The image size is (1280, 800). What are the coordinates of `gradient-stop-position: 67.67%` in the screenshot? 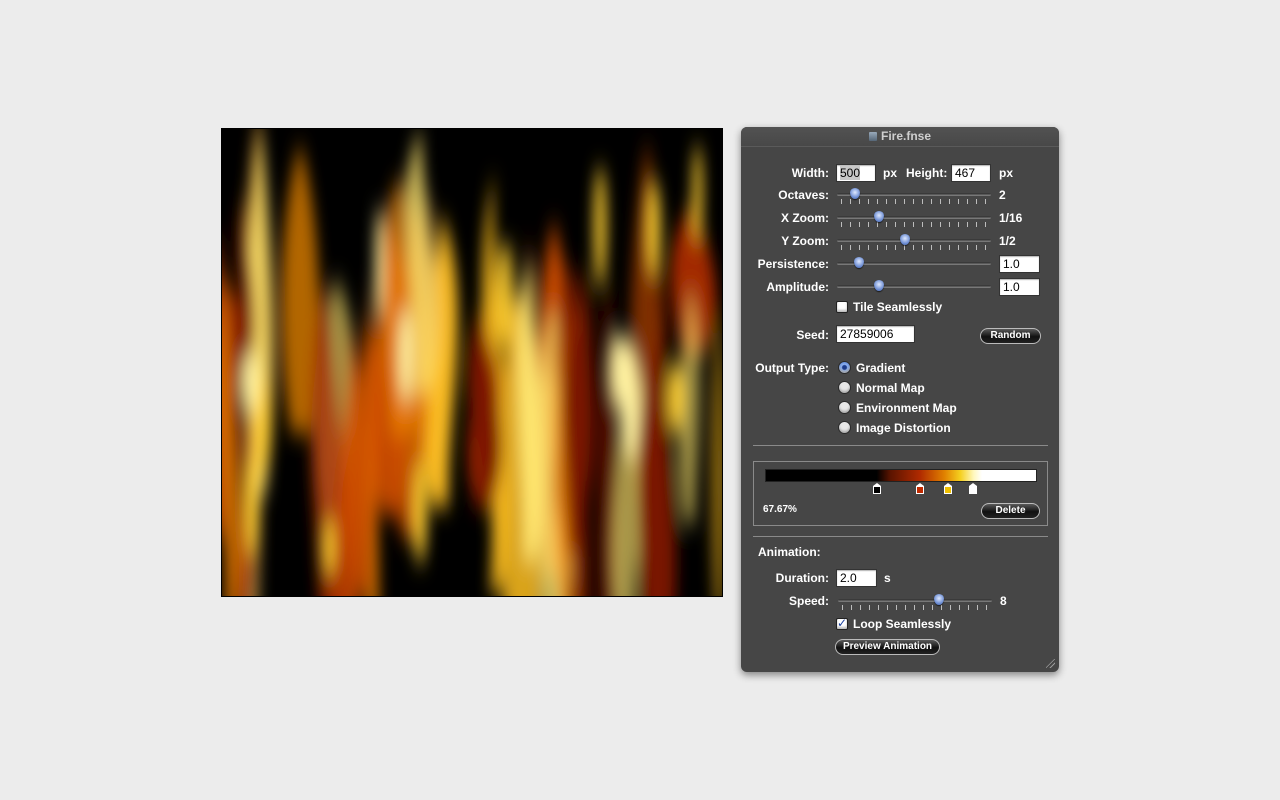 It's located at (780, 509).